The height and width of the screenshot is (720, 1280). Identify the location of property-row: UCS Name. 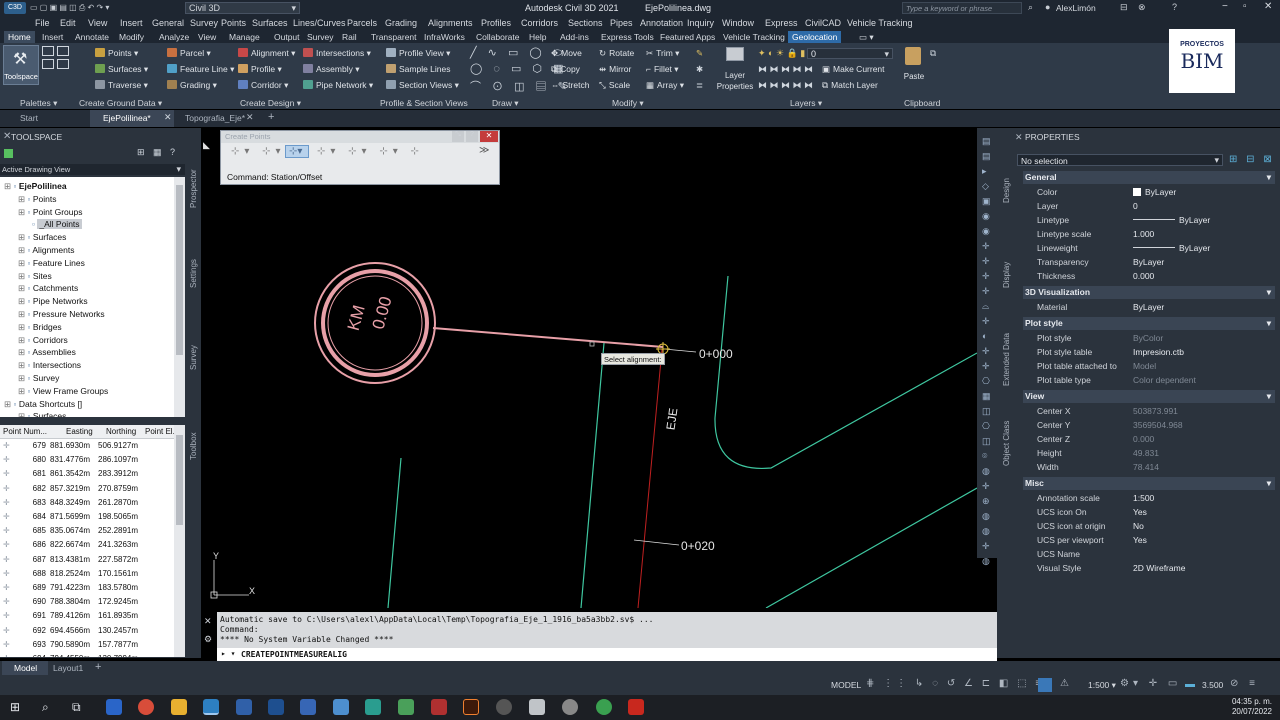
(1149, 554).